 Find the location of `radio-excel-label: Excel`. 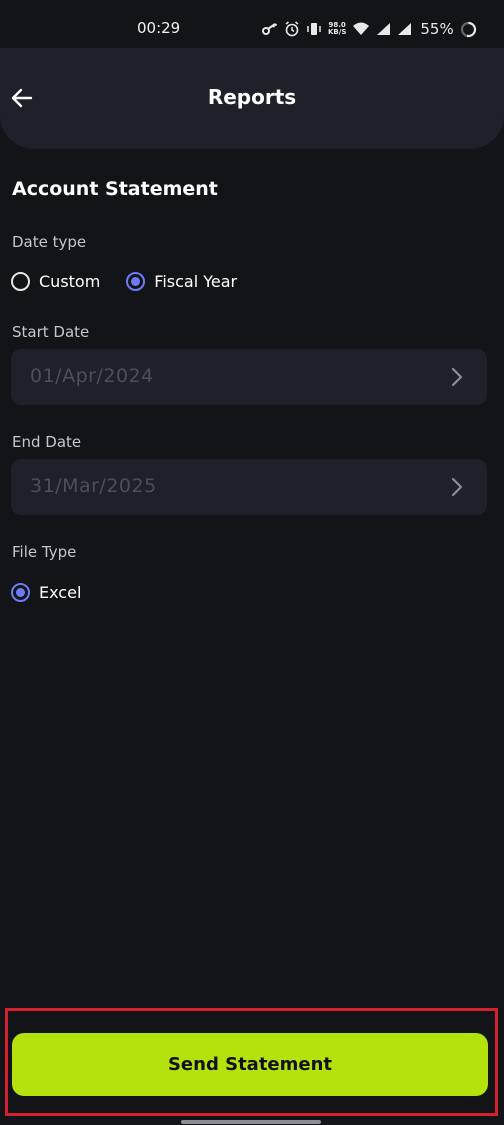

radio-excel-label: Excel is located at coordinates (60, 592).